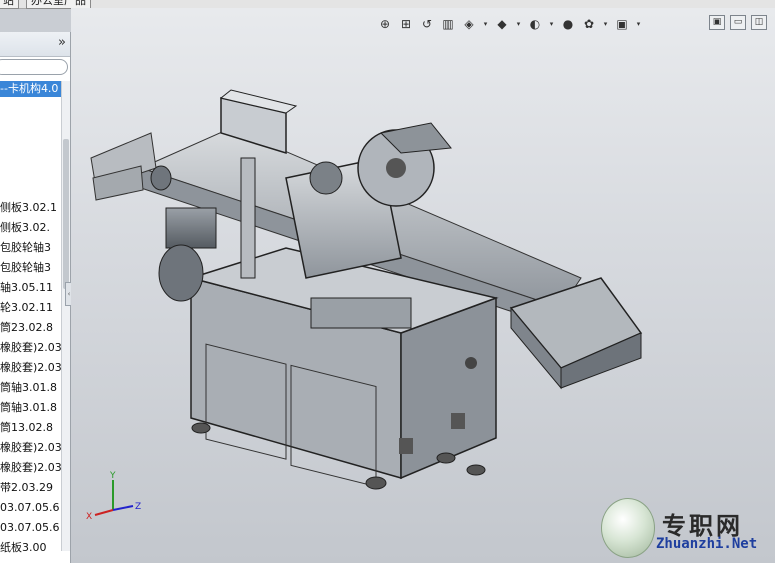 Image resolution: width=775 pixels, height=563 pixels. Describe the element at coordinates (31, 228) in the screenshot. I see `tree-item: 侧板3.02.` at that location.